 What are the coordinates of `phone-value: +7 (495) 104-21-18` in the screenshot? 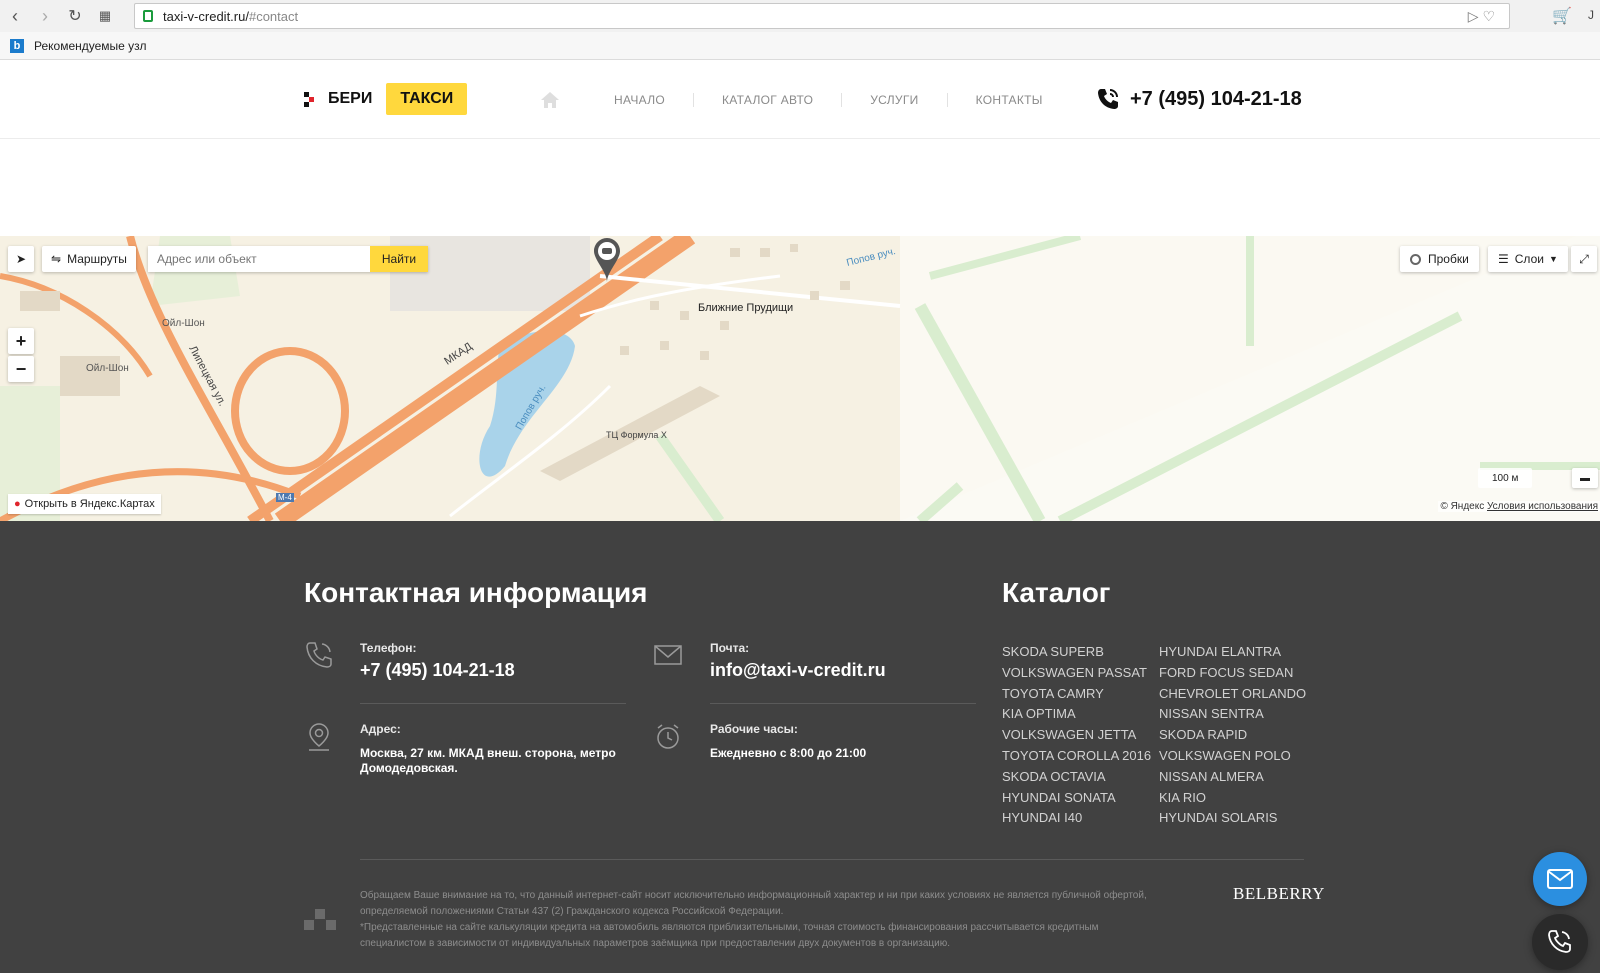 It's located at (437, 670).